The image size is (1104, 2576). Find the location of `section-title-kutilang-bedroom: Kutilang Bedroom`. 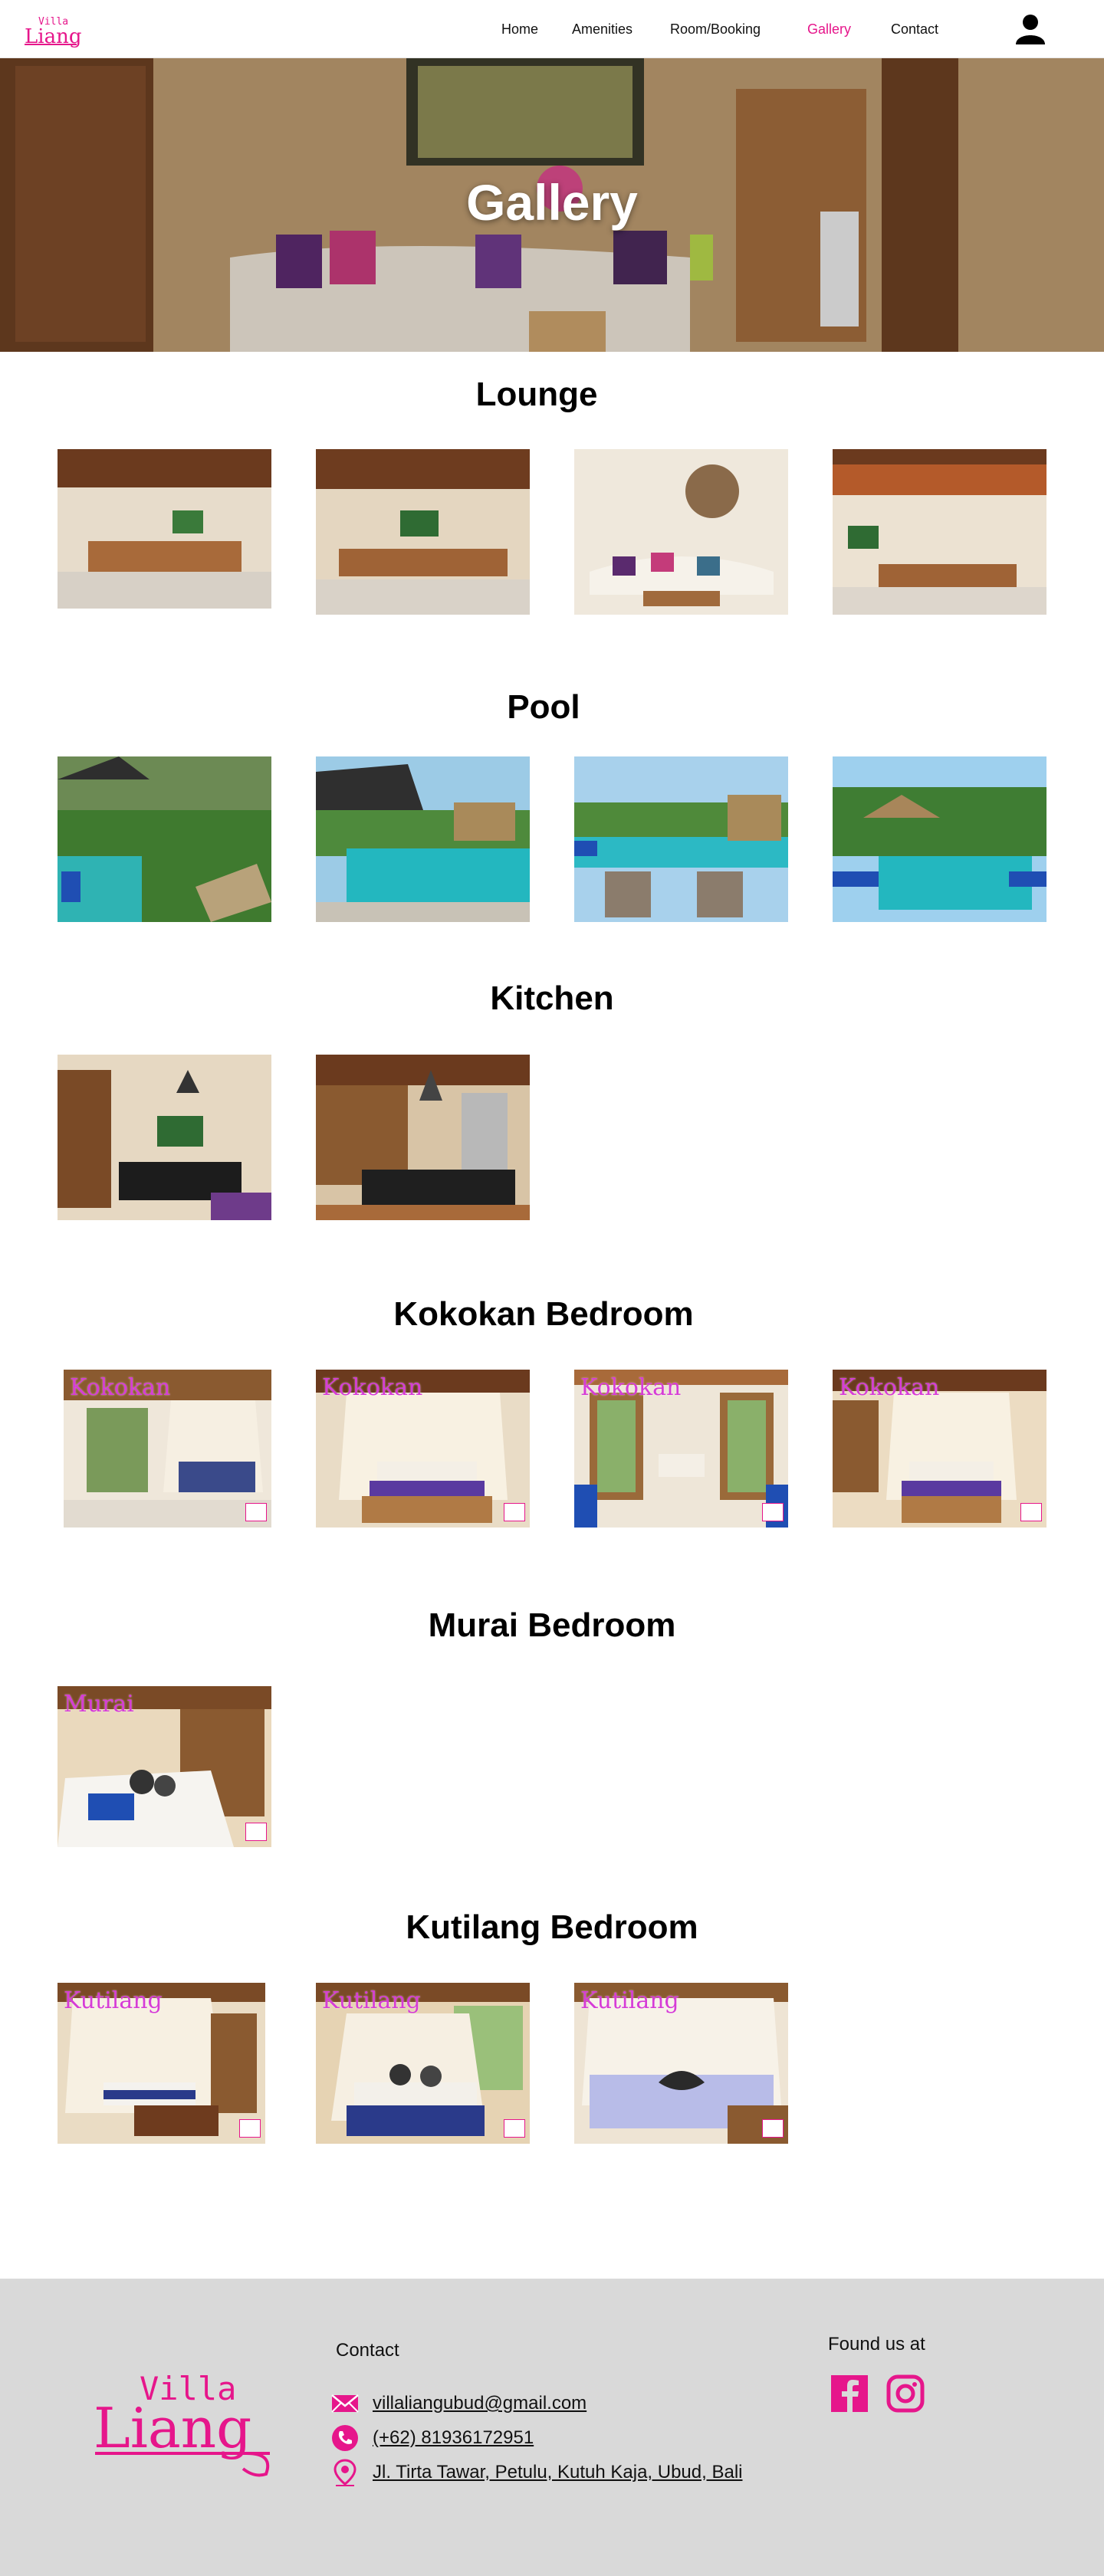

section-title-kutilang-bedroom: Kutilang Bedroom is located at coordinates (552, 1927).